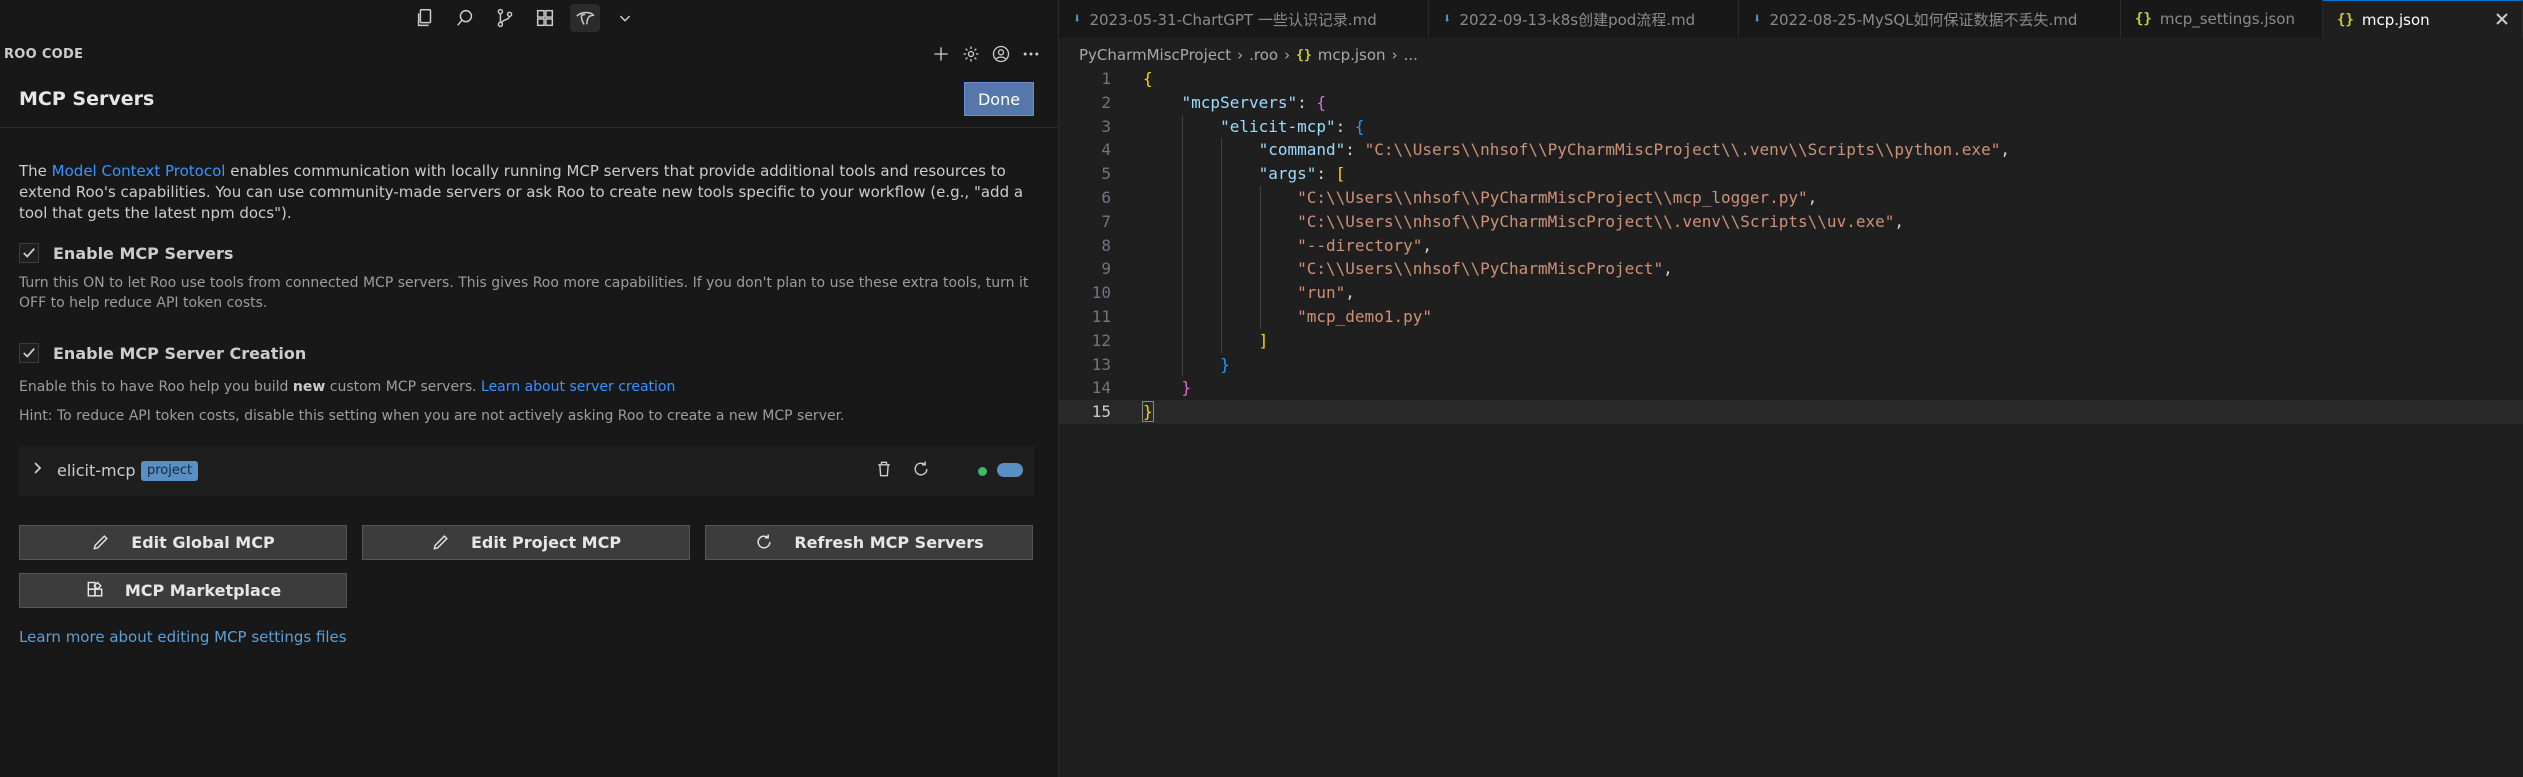 This screenshot has height=777, width=2523. What do you see at coordinates (1352, 55) in the screenshot?
I see `breadcrumb-file: mcp.json` at bounding box center [1352, 55].